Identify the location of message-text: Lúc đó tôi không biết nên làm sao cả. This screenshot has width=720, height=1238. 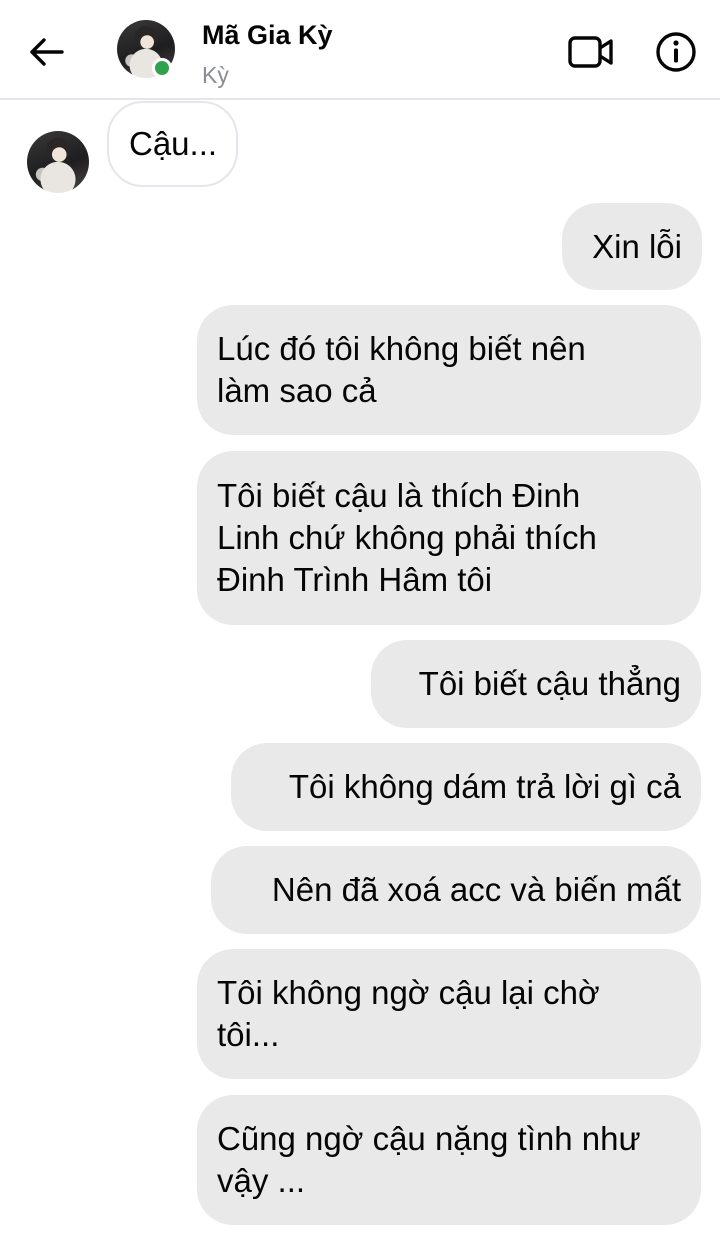
(401, 369).